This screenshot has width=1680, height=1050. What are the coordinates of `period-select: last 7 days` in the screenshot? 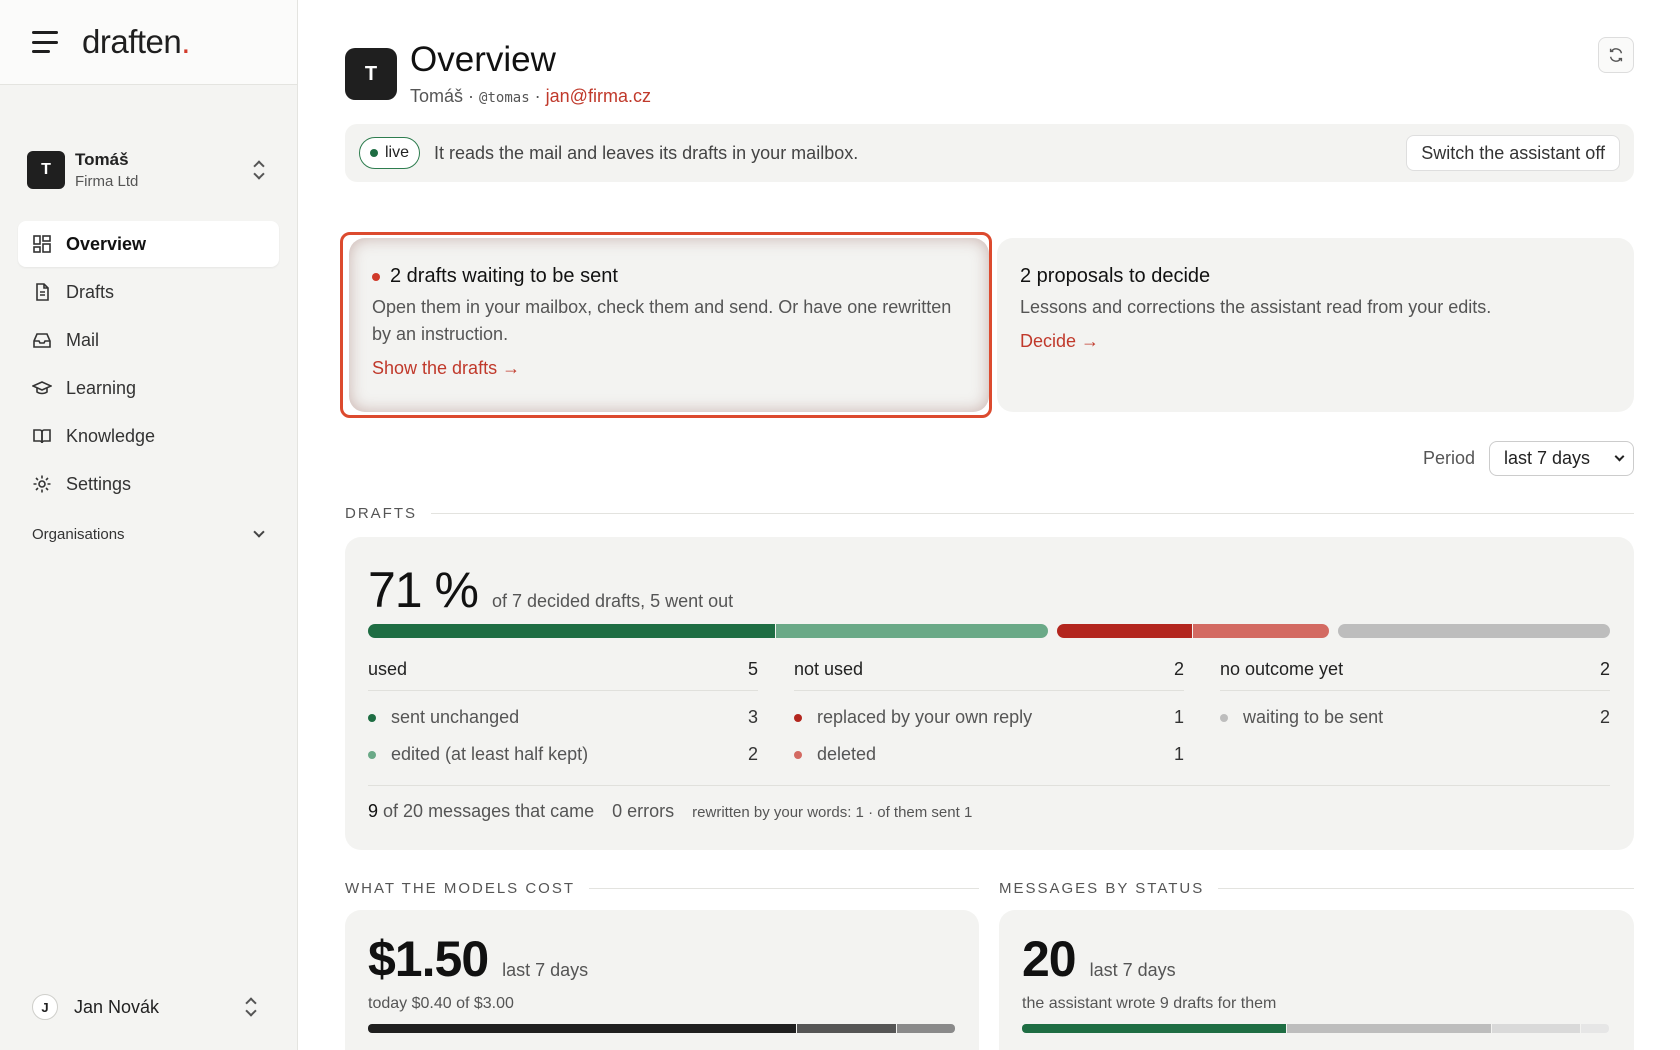 It's located at (1561, 458).